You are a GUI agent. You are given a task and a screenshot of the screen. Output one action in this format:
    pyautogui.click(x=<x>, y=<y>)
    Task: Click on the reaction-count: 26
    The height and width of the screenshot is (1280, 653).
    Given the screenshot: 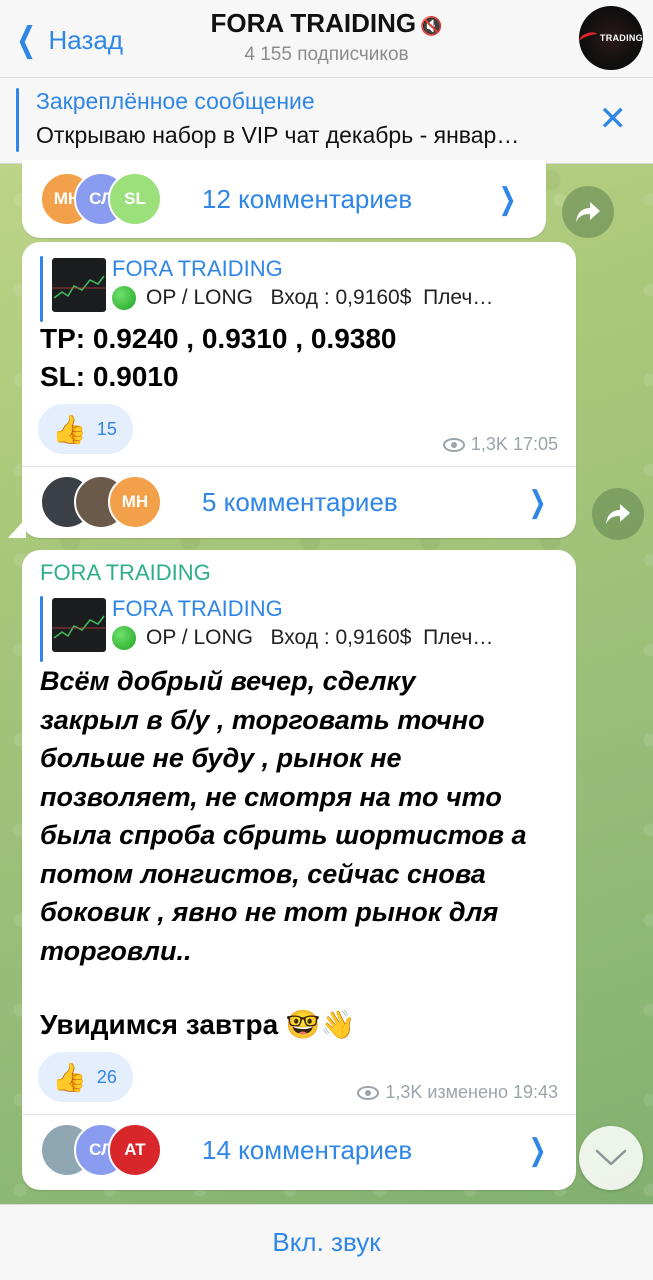 What is the action you would take?
    pyautogui.click(x=106, y=1076)
    